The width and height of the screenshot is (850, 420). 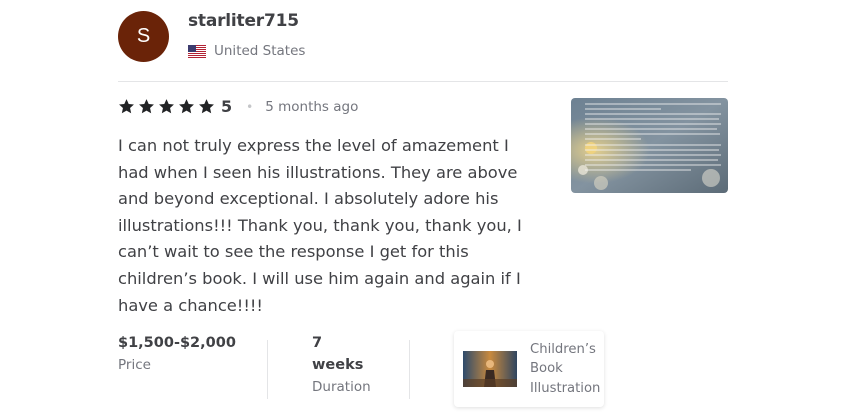 I want to click on duration-number: 7, so click(x=317, y=343).